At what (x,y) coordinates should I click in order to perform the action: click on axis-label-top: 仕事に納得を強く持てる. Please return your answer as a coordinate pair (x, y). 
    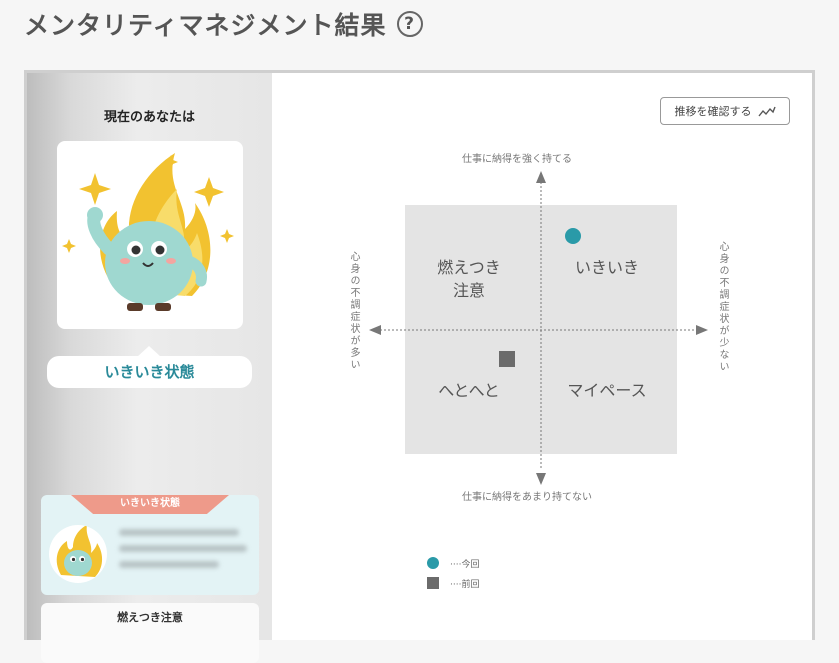
    Looking at the image, I should click on (517, 159).